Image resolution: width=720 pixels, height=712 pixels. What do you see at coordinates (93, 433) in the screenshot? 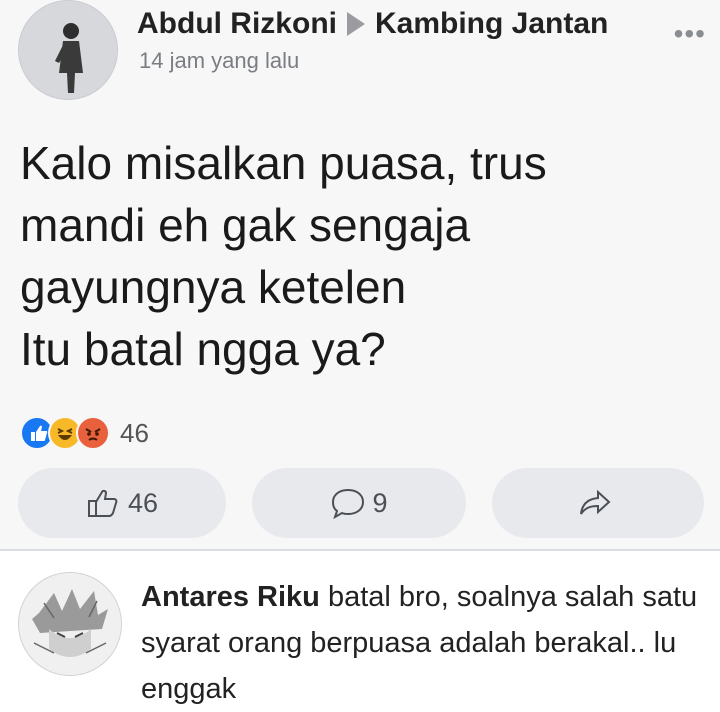
I see `angry-reaction-icon` at bounding box center [93, 433].